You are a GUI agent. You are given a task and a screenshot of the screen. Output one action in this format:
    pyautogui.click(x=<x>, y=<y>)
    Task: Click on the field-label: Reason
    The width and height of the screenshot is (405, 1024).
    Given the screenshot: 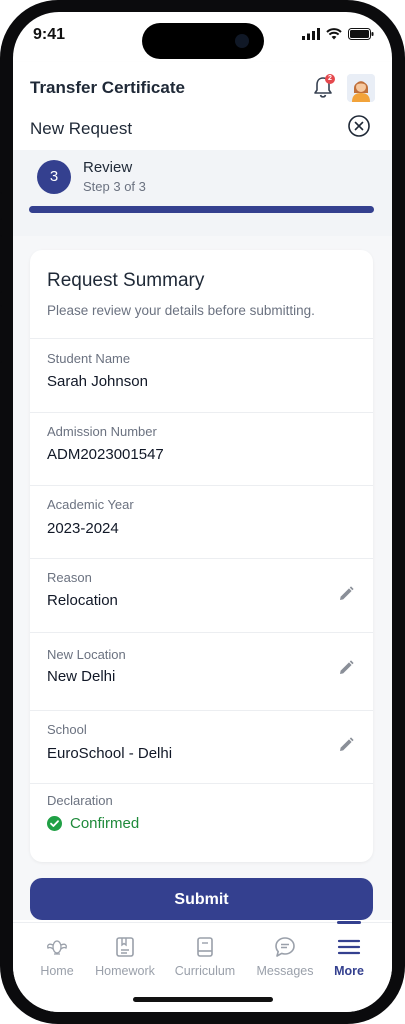 What is the action you would take?
    pyautogui.click(x=69, y=577)
    